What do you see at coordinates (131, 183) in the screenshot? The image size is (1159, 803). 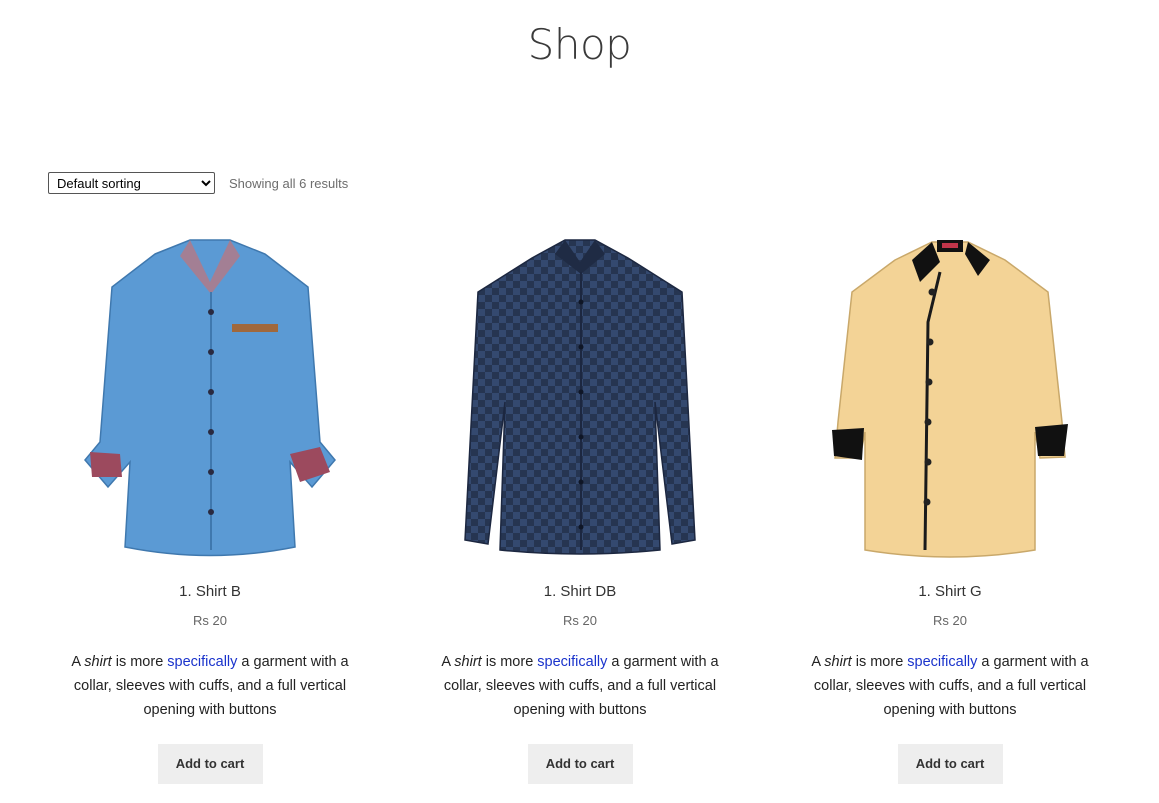 I see `sort-select: Default sorting` at bounding box center [131, 183].